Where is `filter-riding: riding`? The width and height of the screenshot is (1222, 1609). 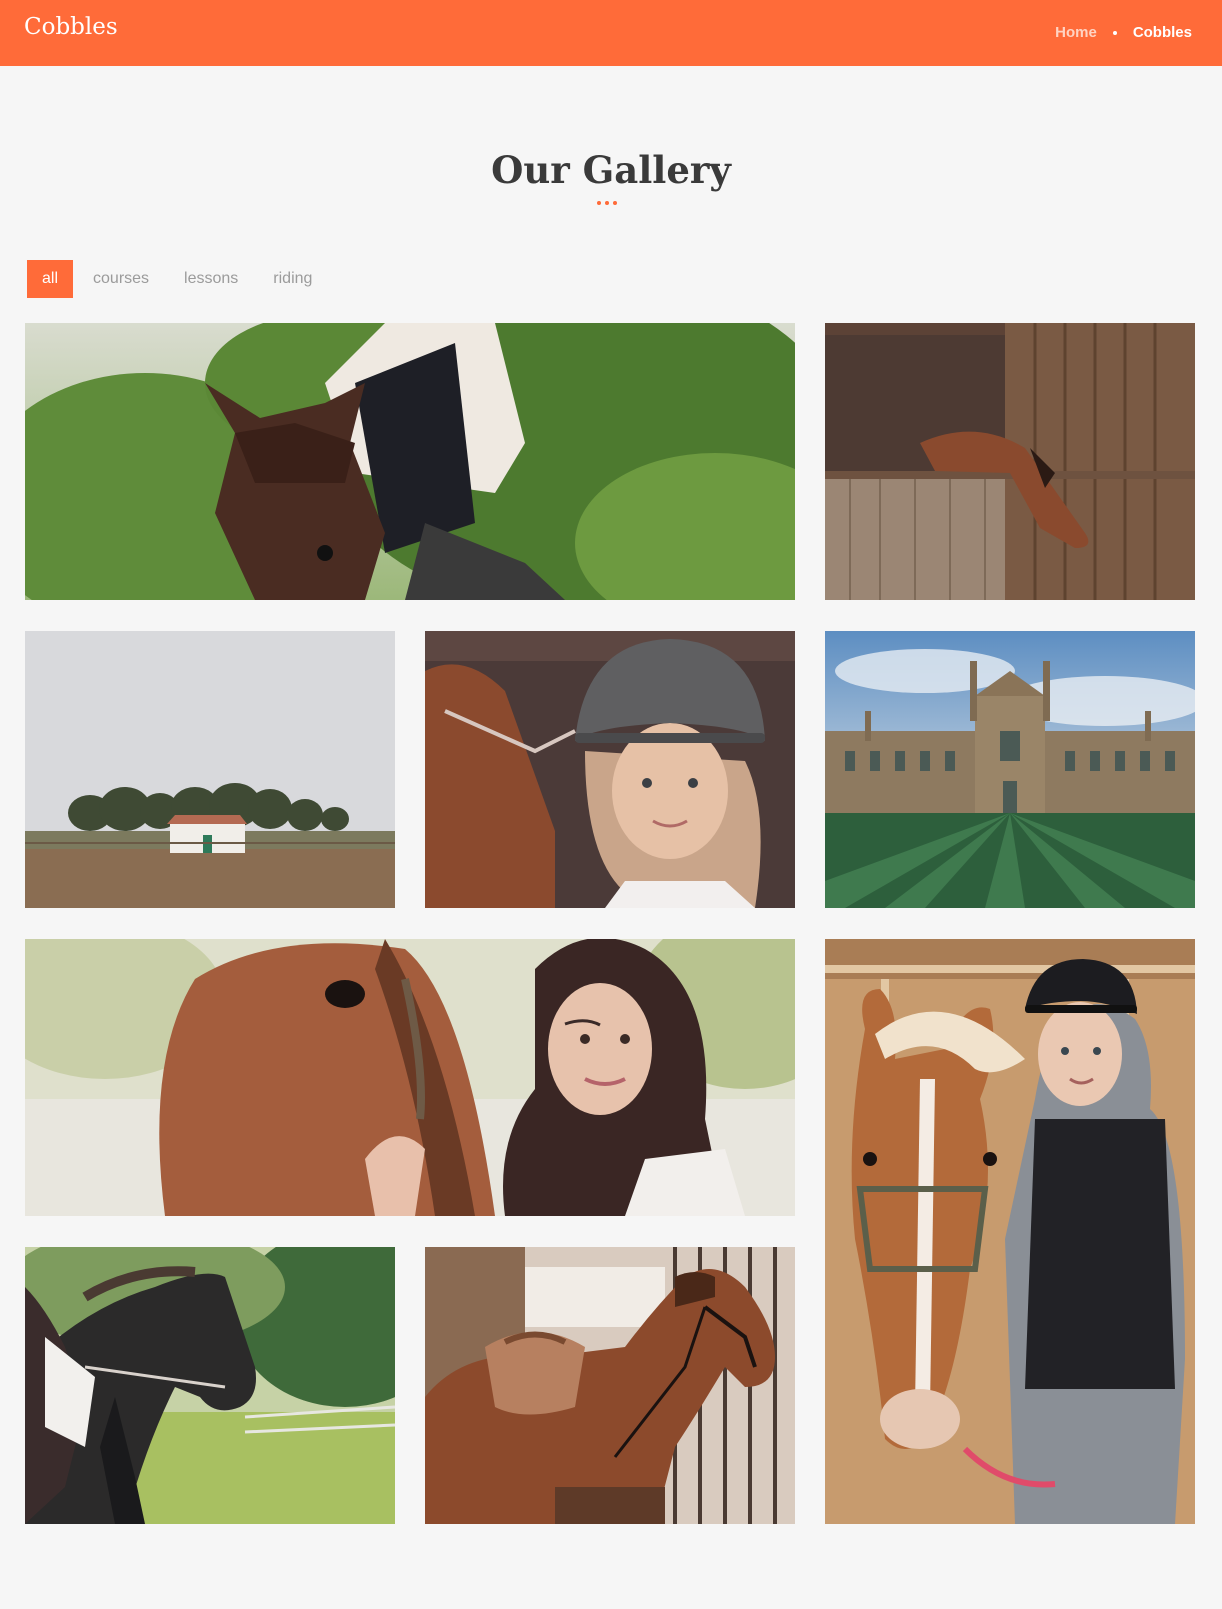
filter-riding: riding is located at coordinates (292, 279).